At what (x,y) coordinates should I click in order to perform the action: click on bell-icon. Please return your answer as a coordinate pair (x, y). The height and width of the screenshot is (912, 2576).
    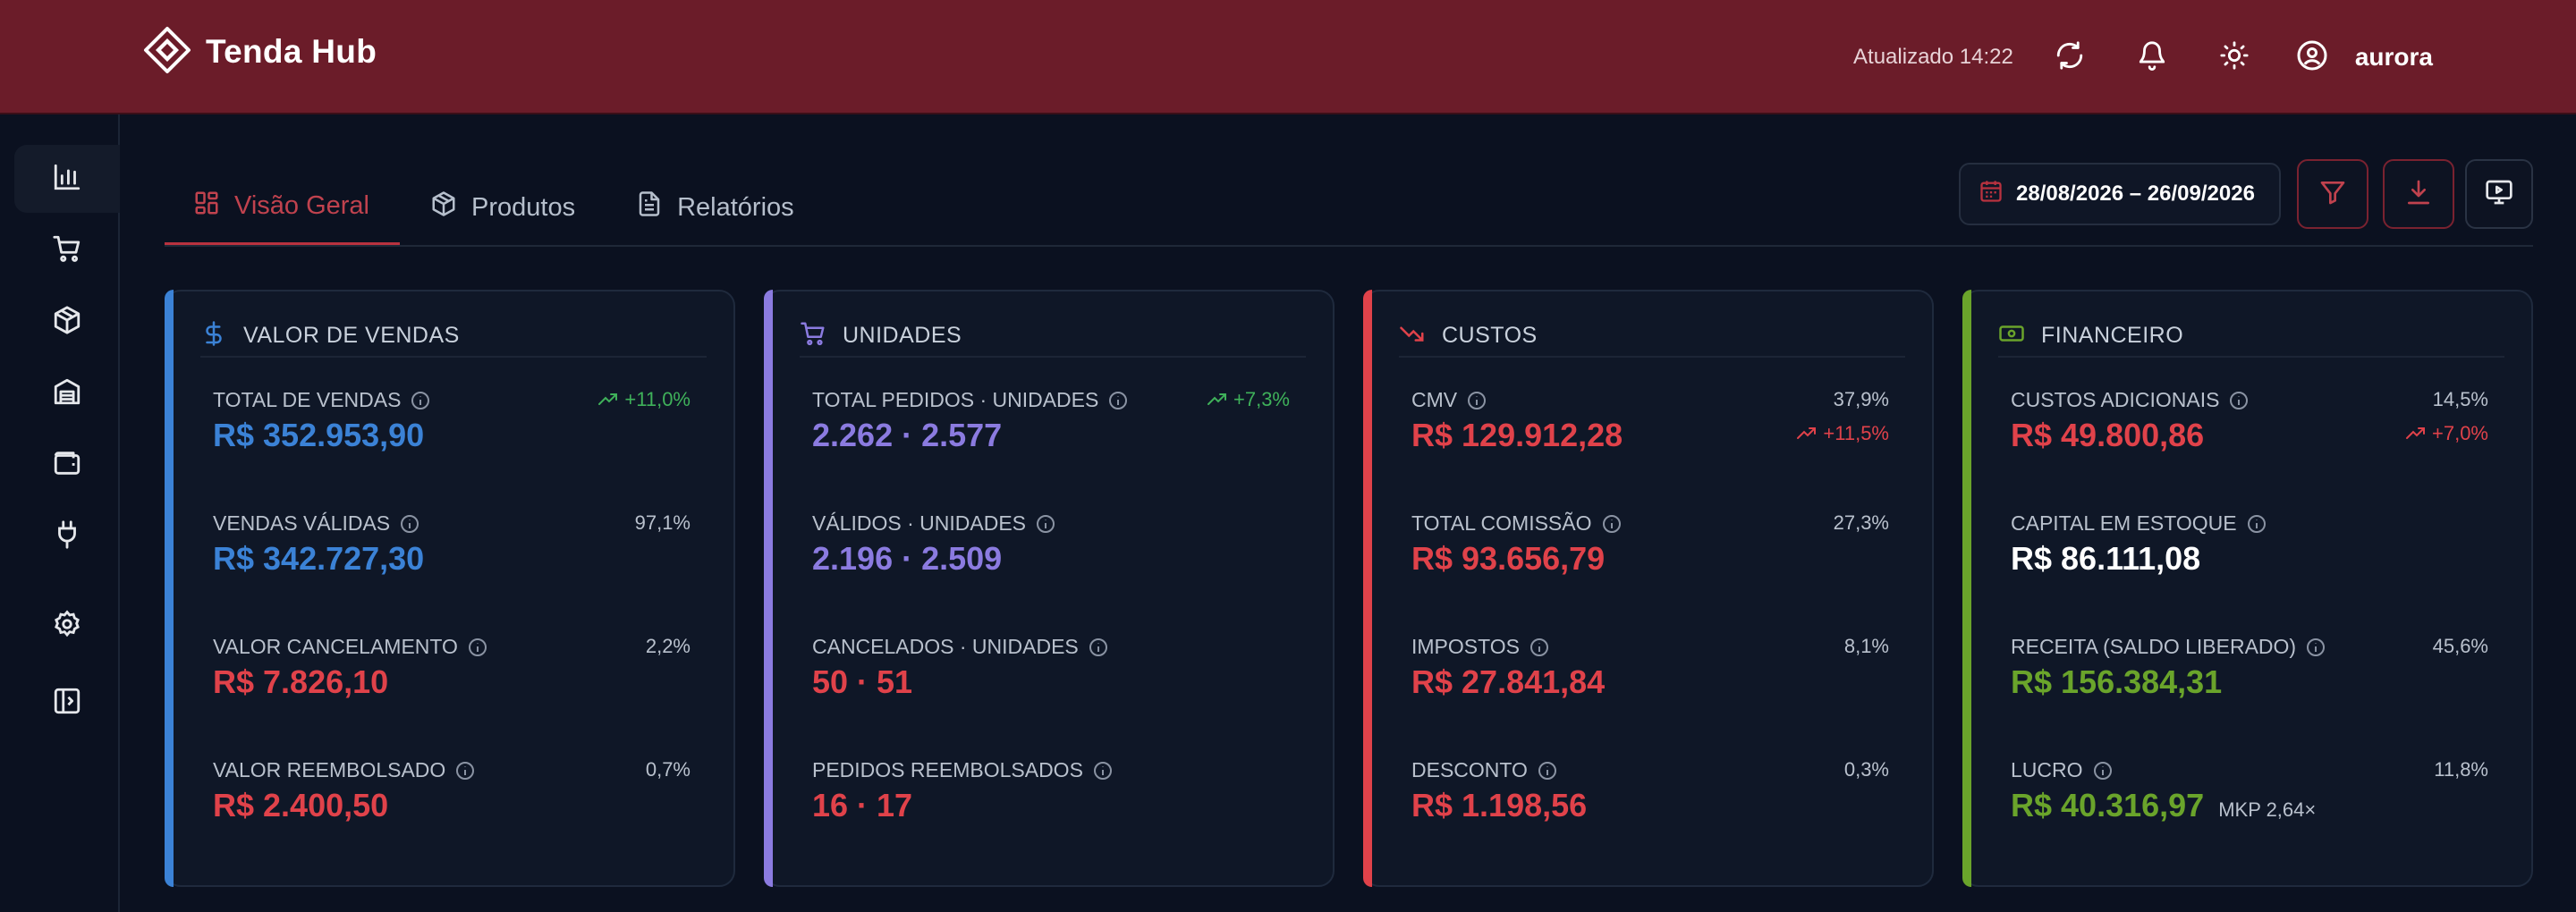
    Looking at the image, I should click on (2152, 58).